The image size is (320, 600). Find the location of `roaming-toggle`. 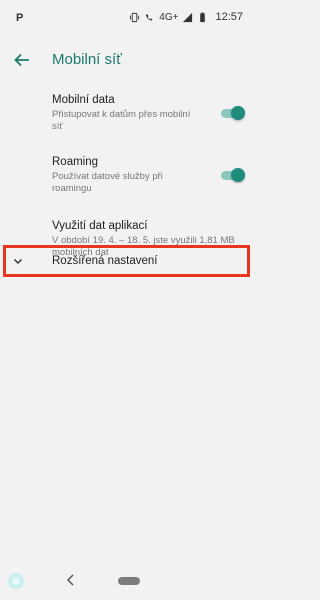

roaming-toggle is located at coordinates (232, 175).